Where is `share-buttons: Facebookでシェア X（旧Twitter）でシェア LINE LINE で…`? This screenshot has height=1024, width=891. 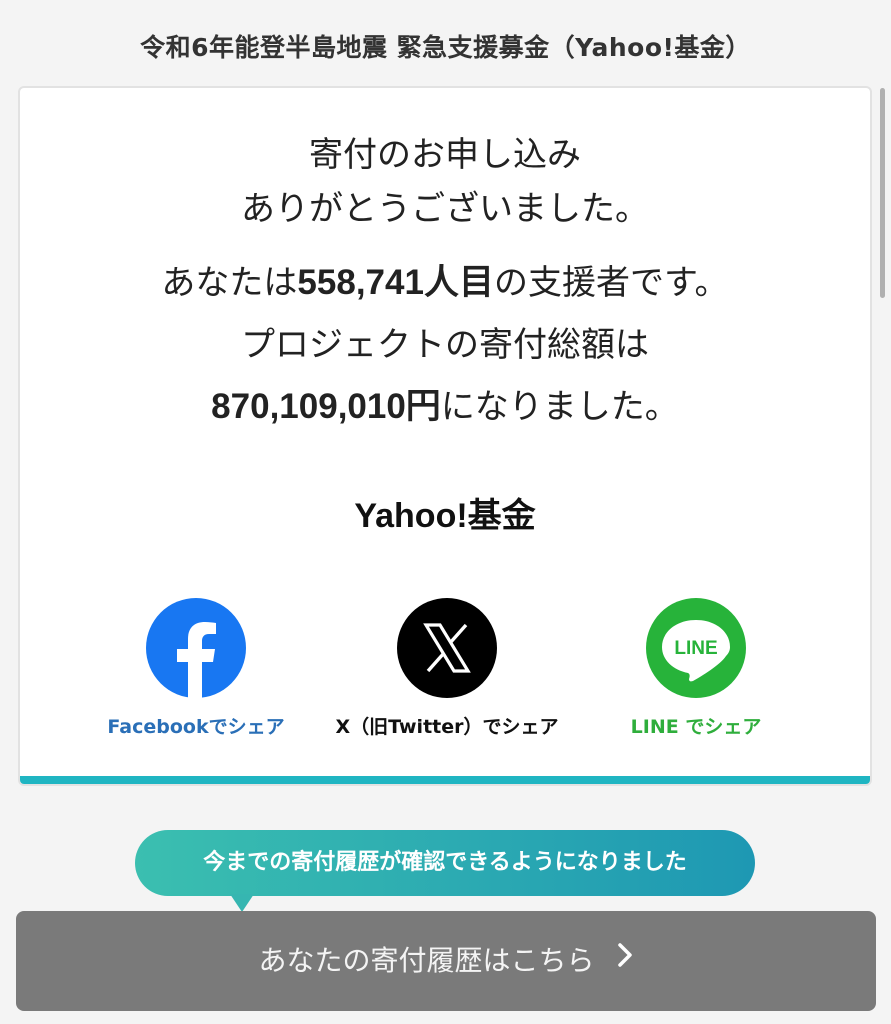 share-buttons: Facebookでシェア X（旧Twitter）でシェア LINE LINE で… is located at coordinates (445, 668).